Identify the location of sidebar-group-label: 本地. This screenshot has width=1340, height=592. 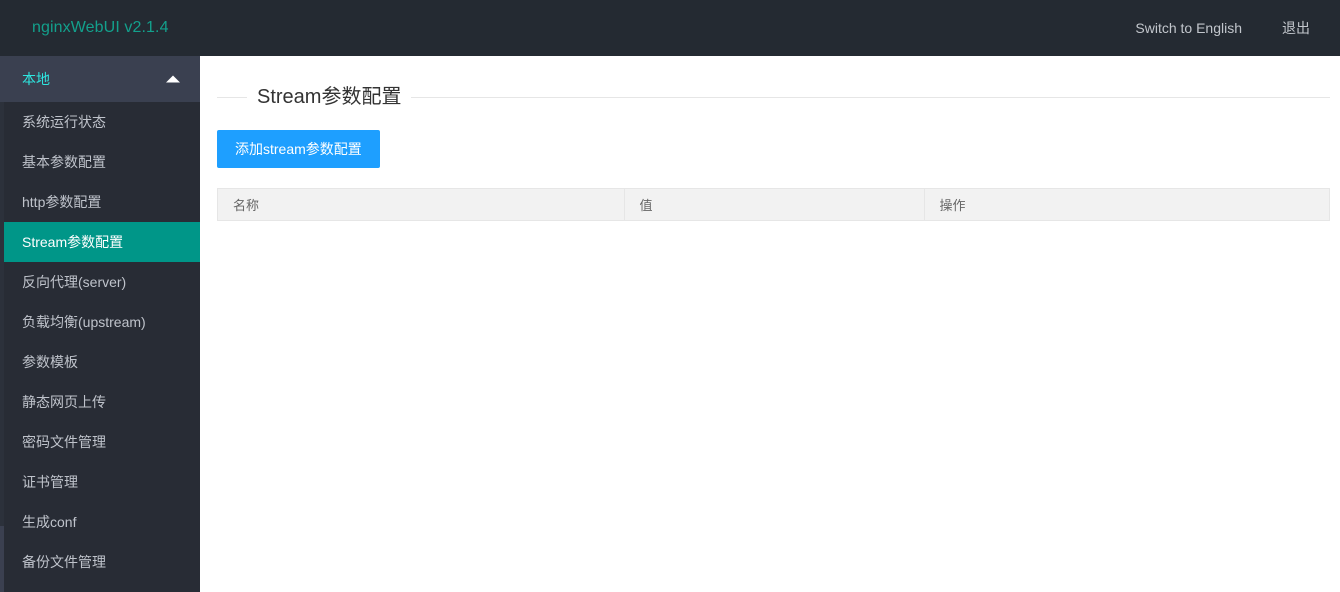
(36, 79).